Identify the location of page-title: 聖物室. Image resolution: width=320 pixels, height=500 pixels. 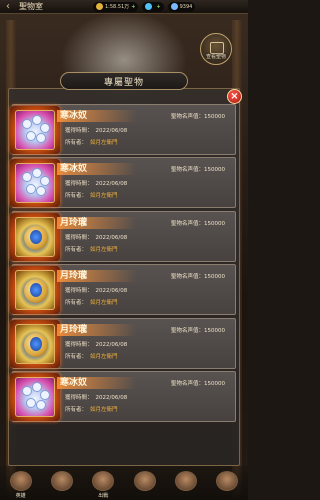
(31, 6).